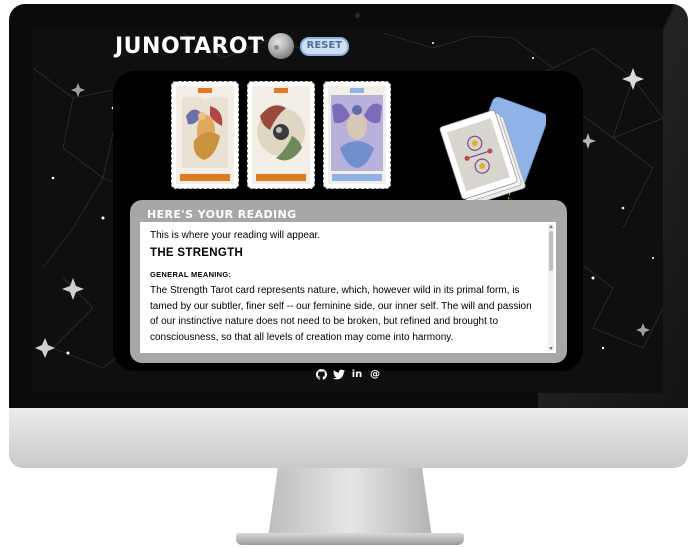 This screenshot has height=548, width=697. Describe the element at coordinates (348, 438) in the screenshot. I see `monitor-chin` at that location.